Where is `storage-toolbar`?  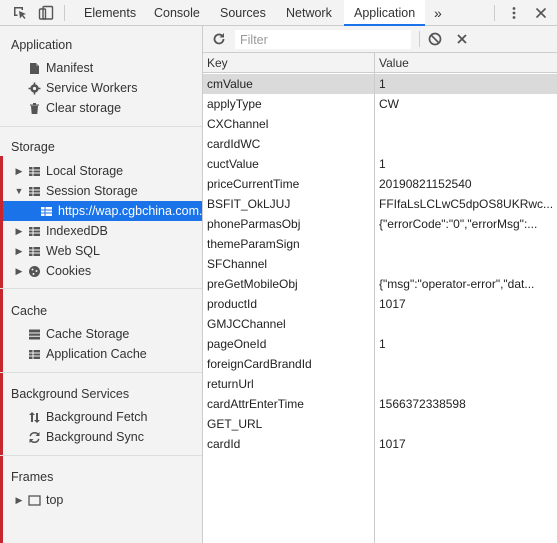
storage-toolbar is located at coordinates (380, 39).